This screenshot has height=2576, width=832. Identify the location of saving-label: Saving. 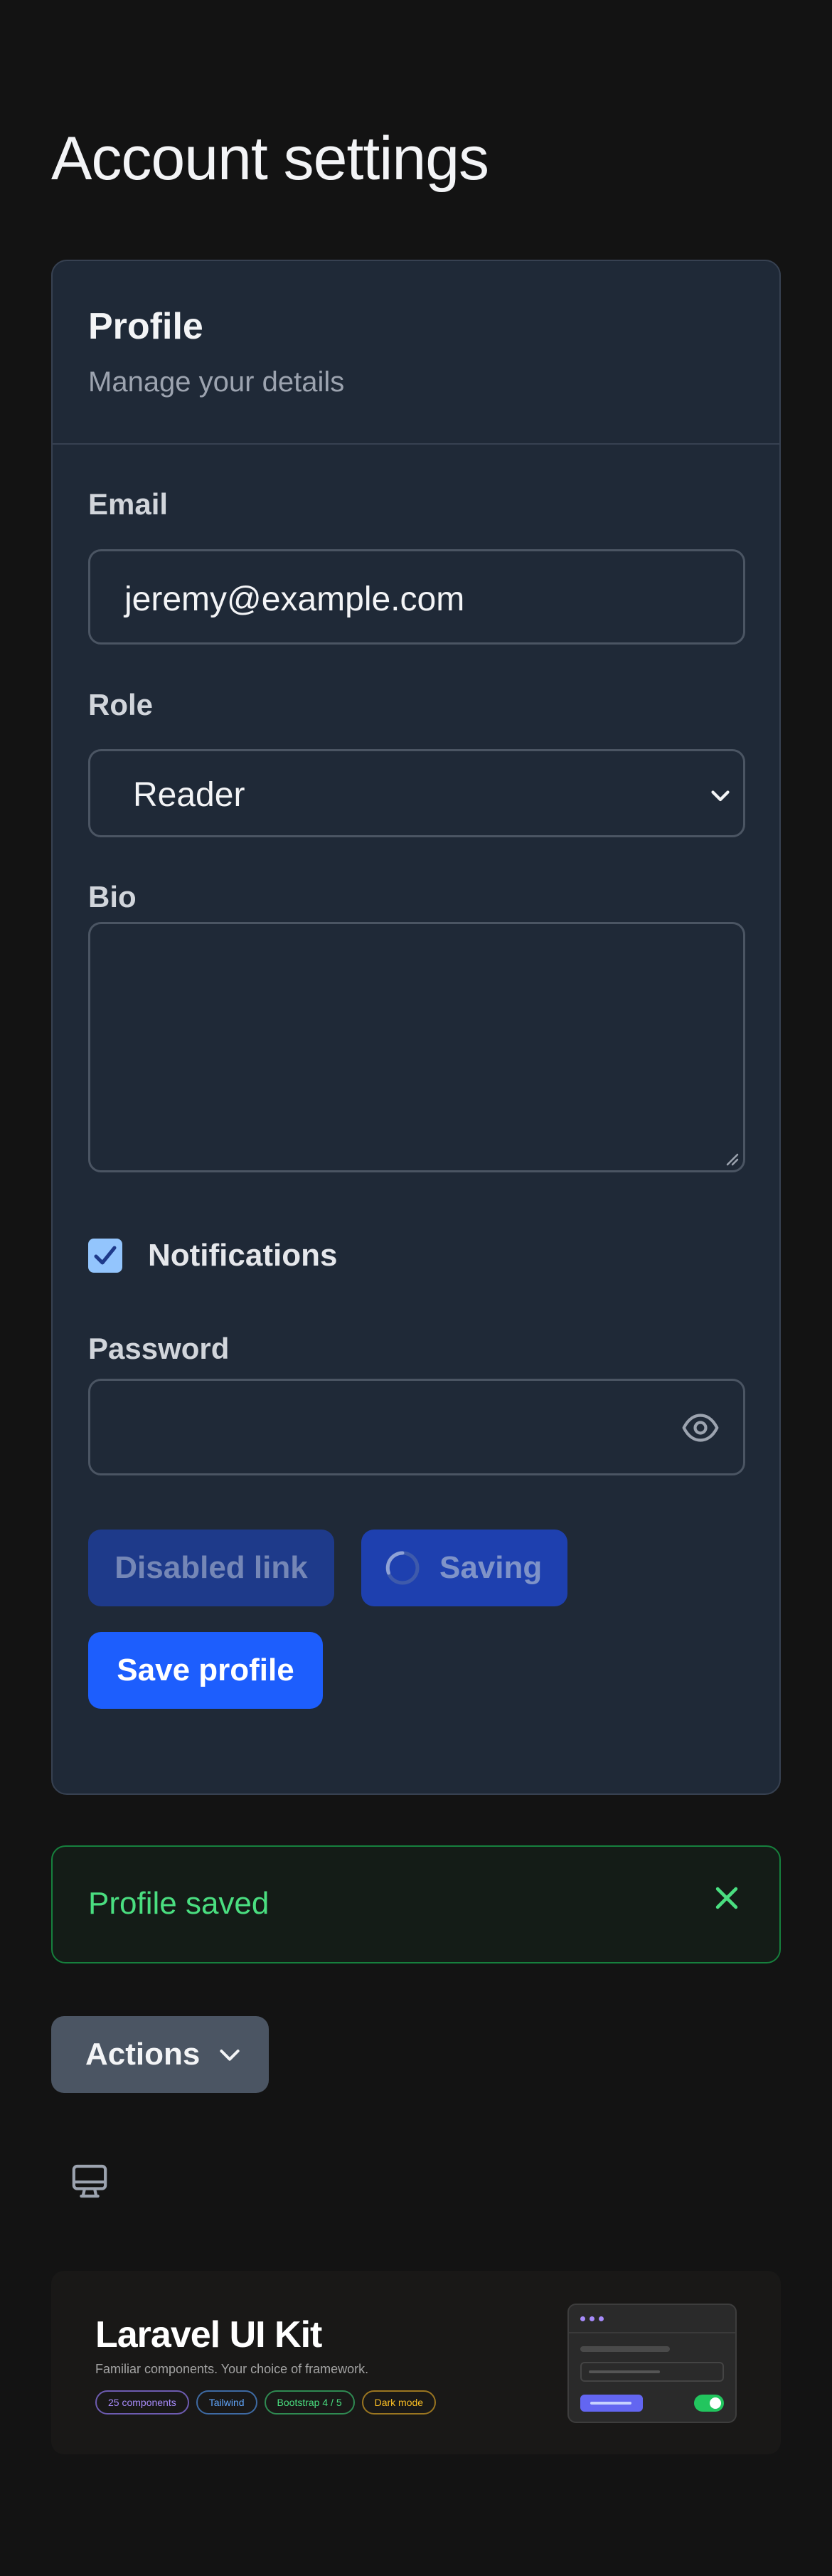
(491, 1568).